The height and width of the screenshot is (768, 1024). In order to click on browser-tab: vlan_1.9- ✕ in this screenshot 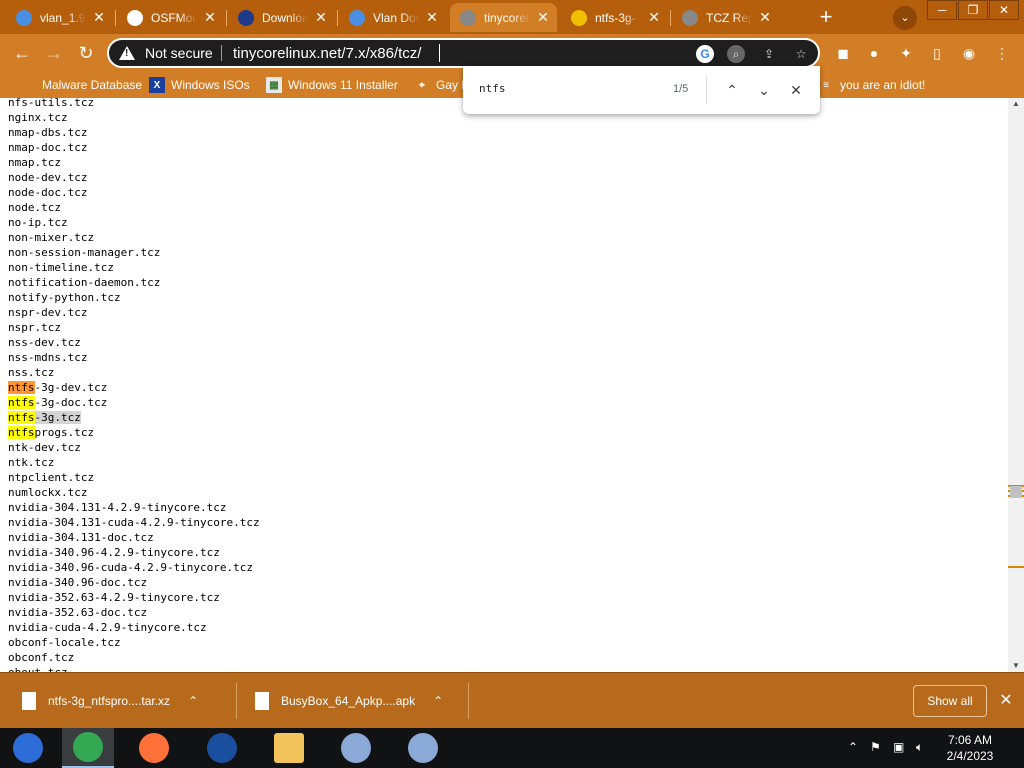, I will do `click(59, 17)`.